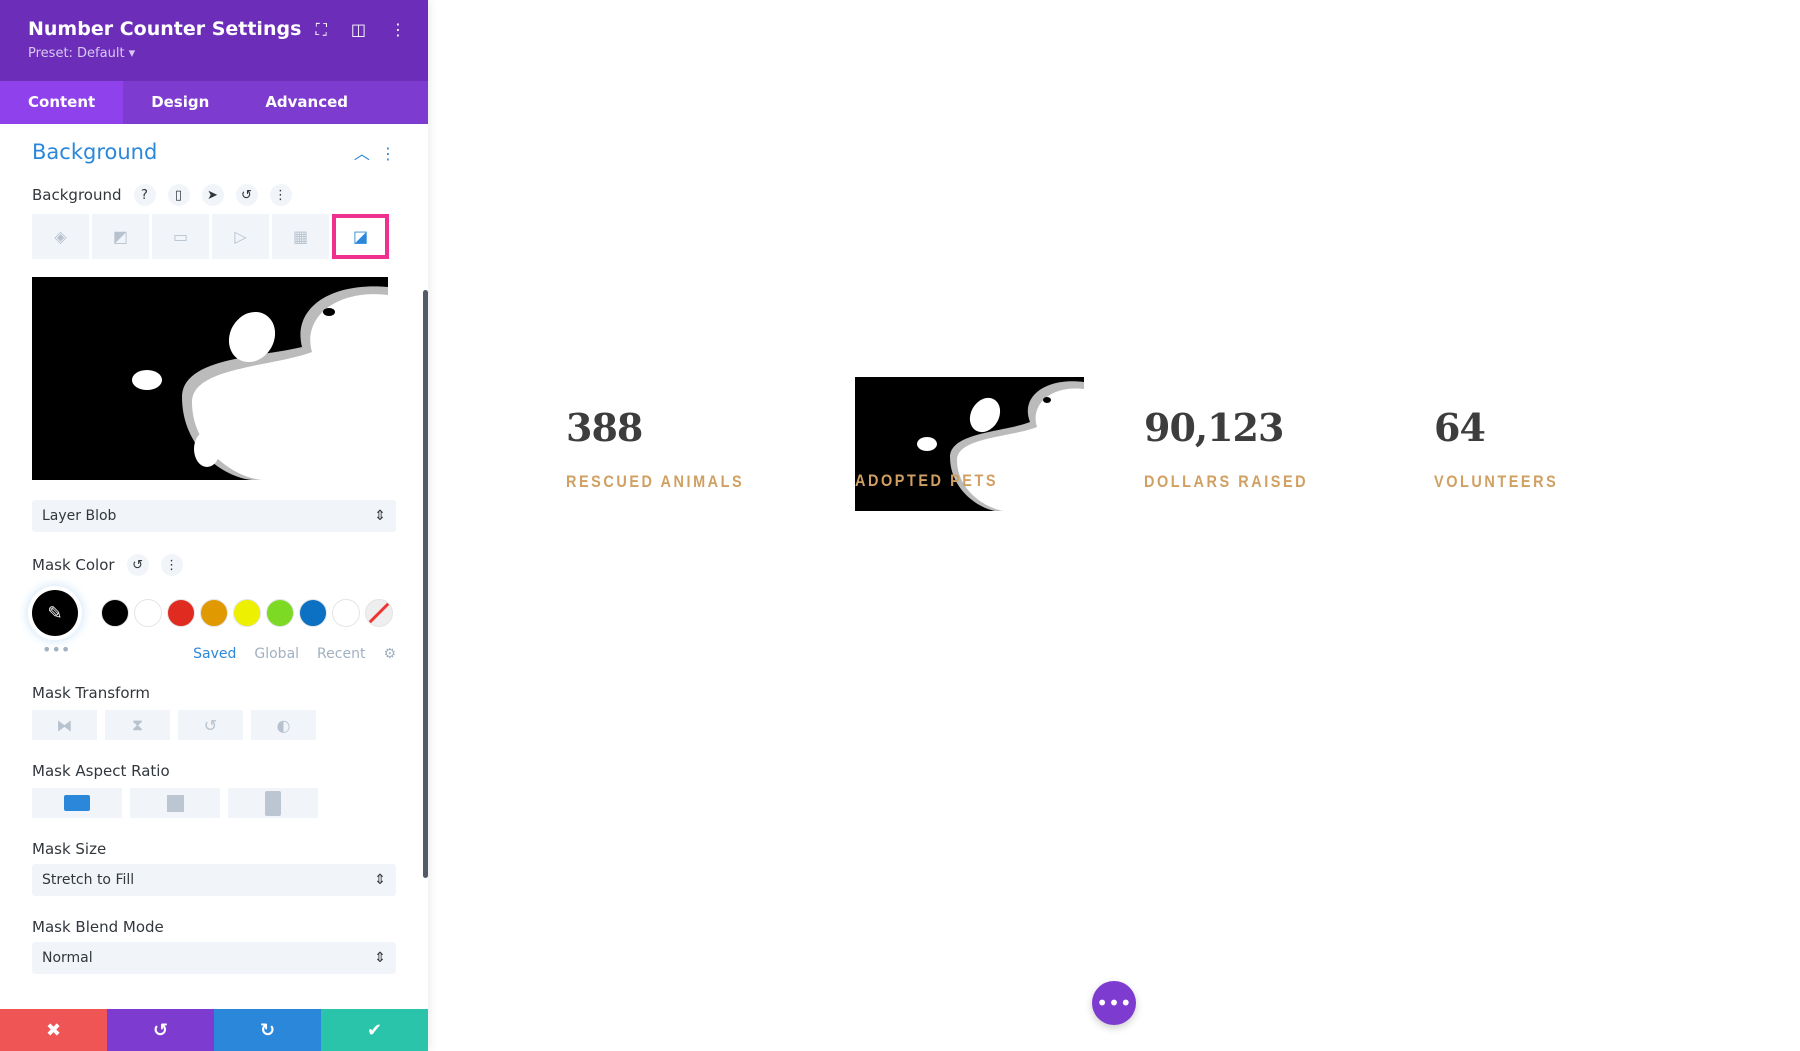  I want to click on mask-aspect-label: Mask Aspect Ratio, so click(101, 771).